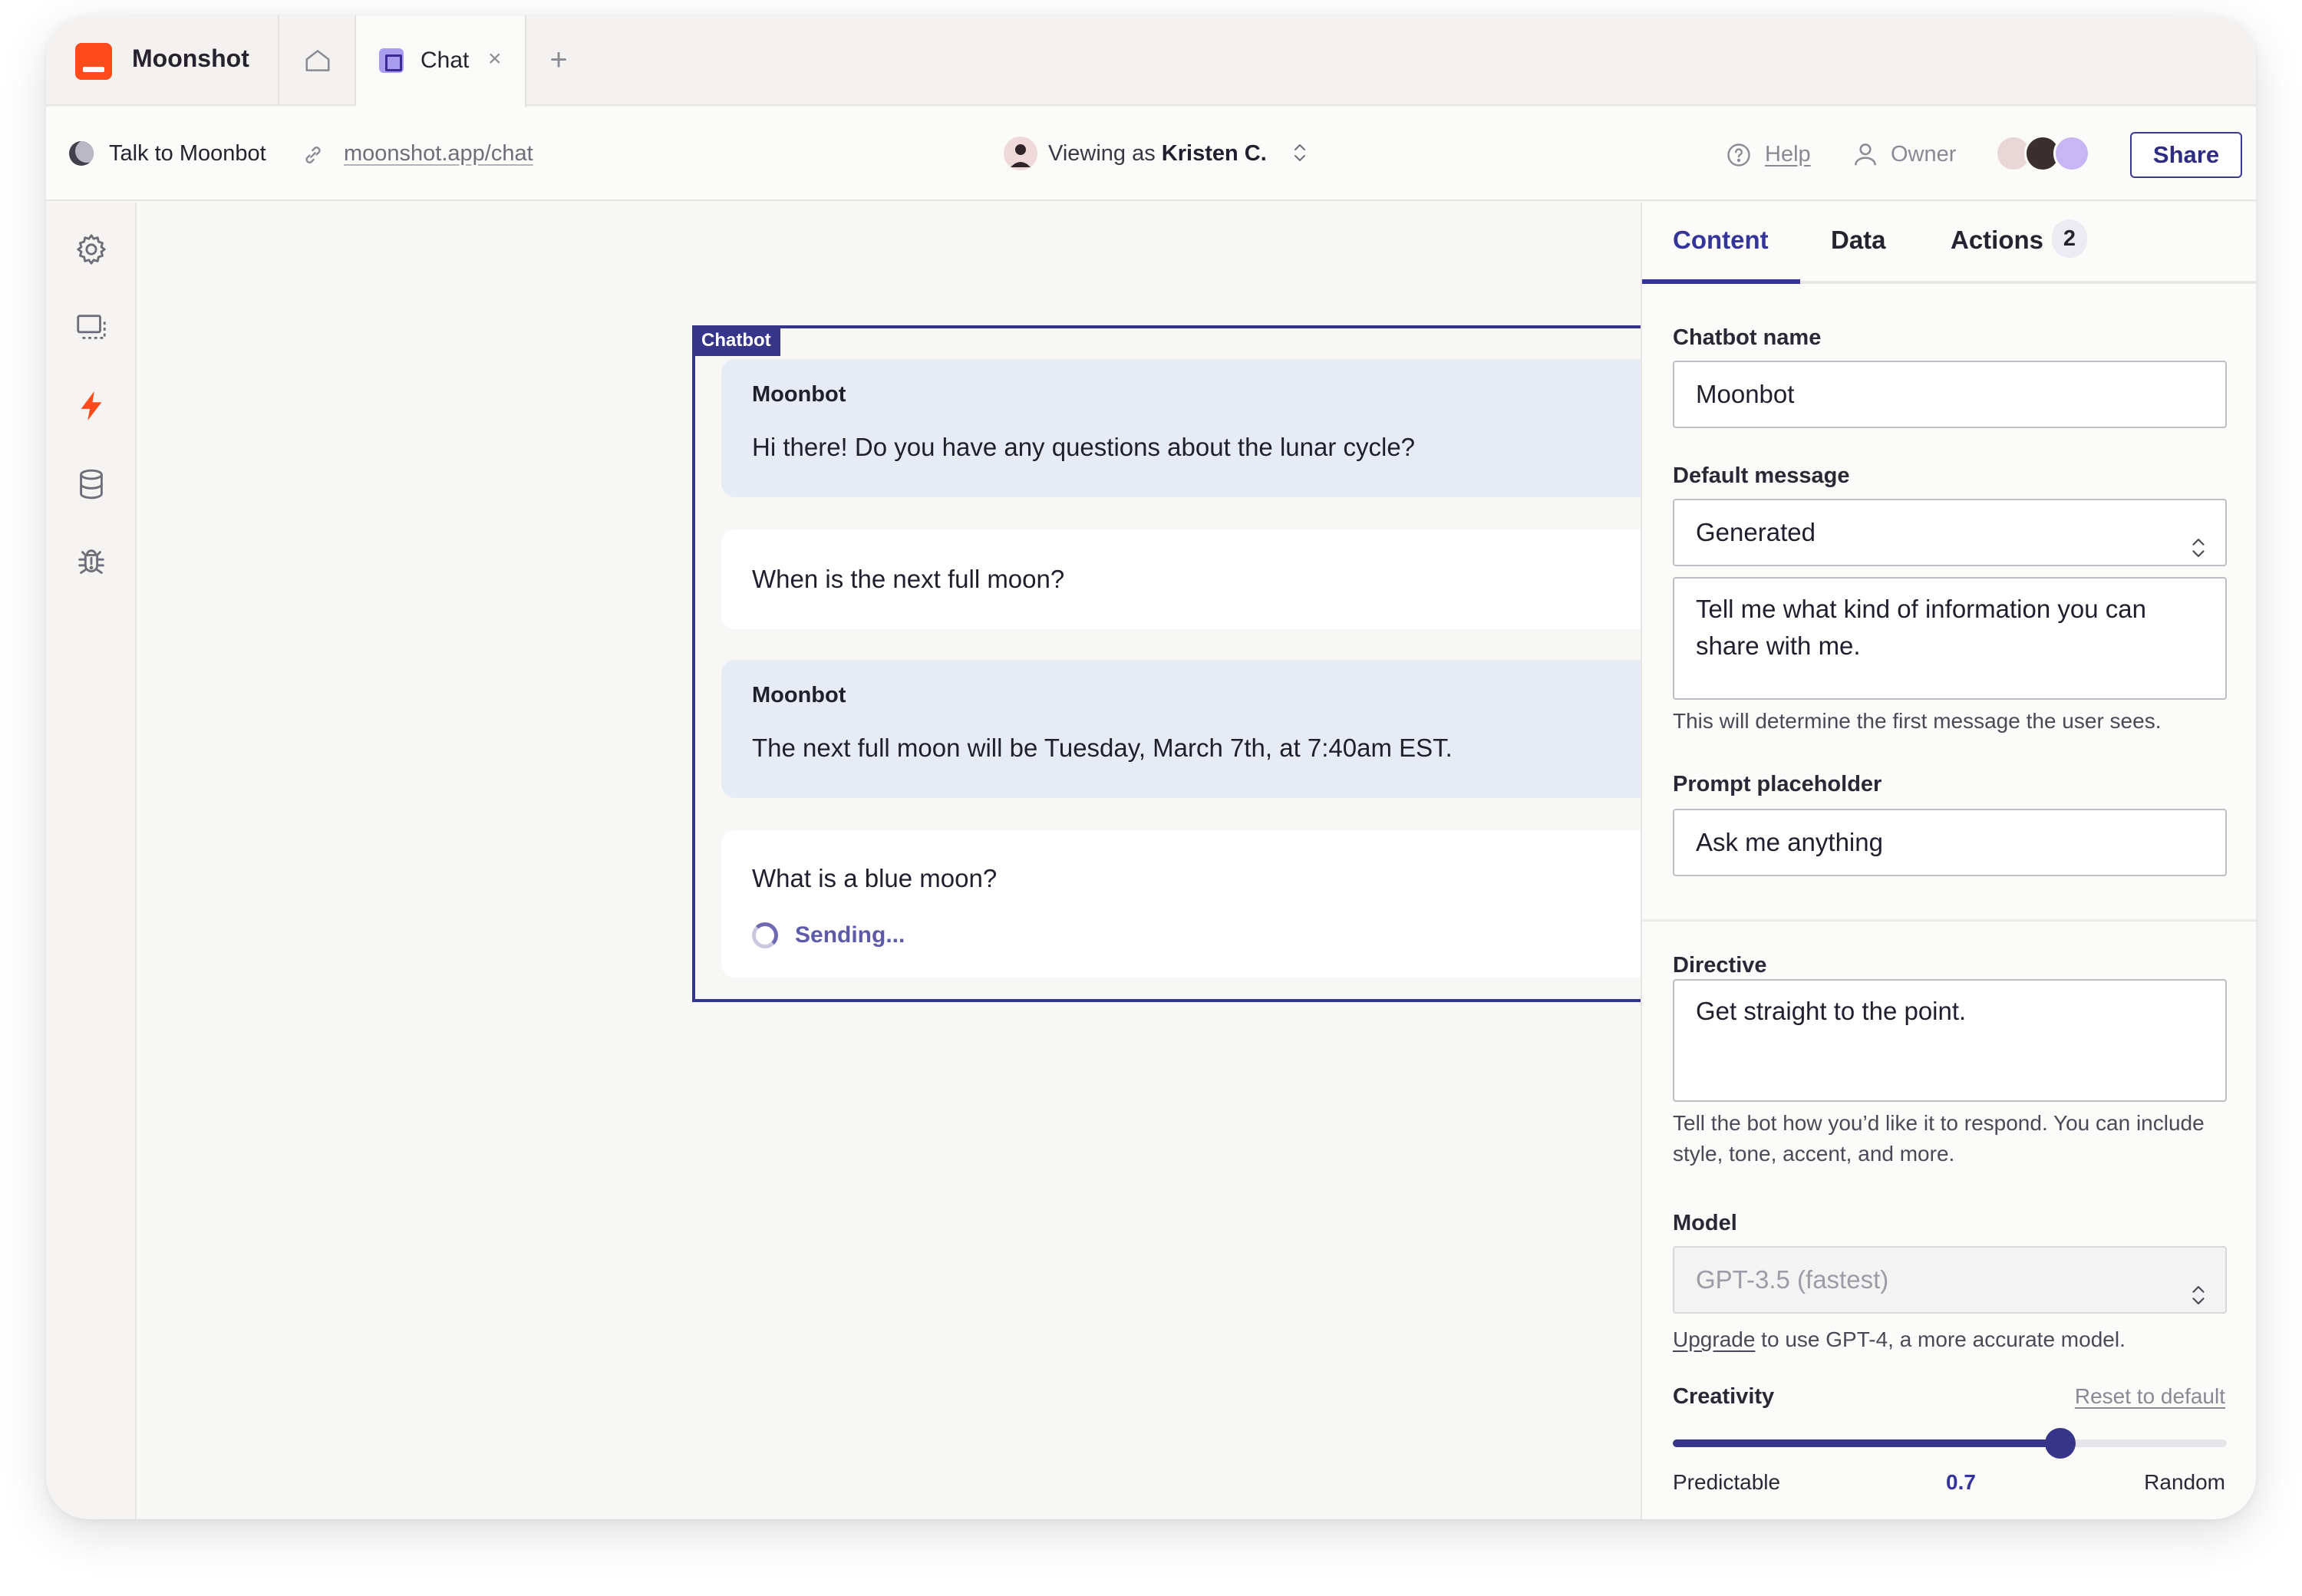 Image resolution: width=2302 pixels, height=1596 pixels. What do you see at coordinates (190, 58) in the screenshot?
I see `app-name: Moonshot` at bounding box center [190, 58].